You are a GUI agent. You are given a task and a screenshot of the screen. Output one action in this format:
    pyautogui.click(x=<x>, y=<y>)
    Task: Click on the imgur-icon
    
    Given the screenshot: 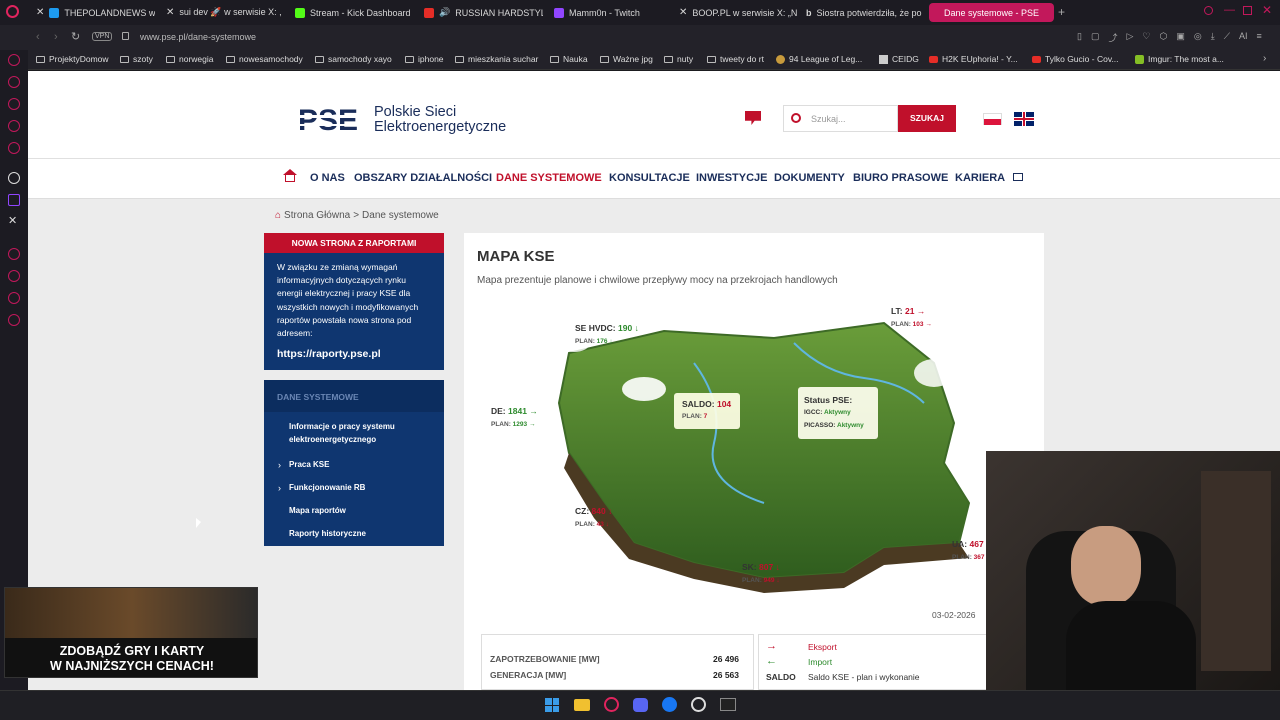 What is the action you would take?
    pyautogui.click(x=1139, y=59)
    